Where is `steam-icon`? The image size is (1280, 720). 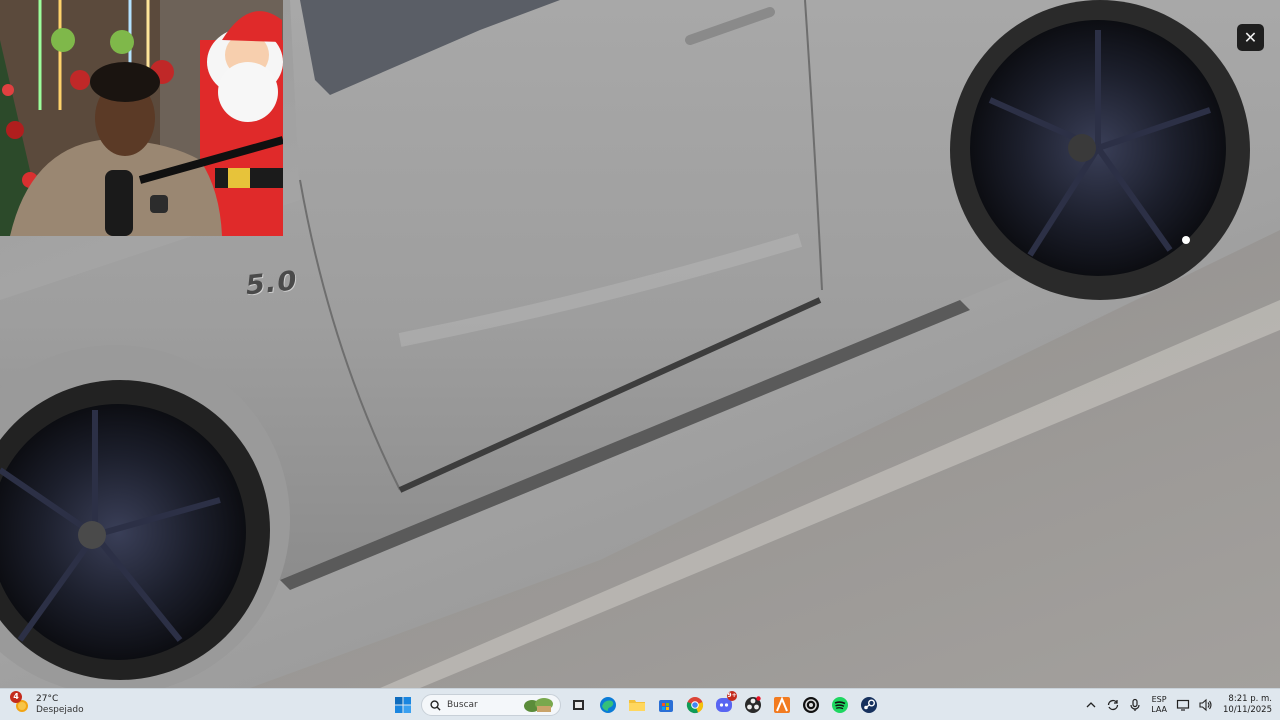 steam-icon is located at coordinates (869, 705).